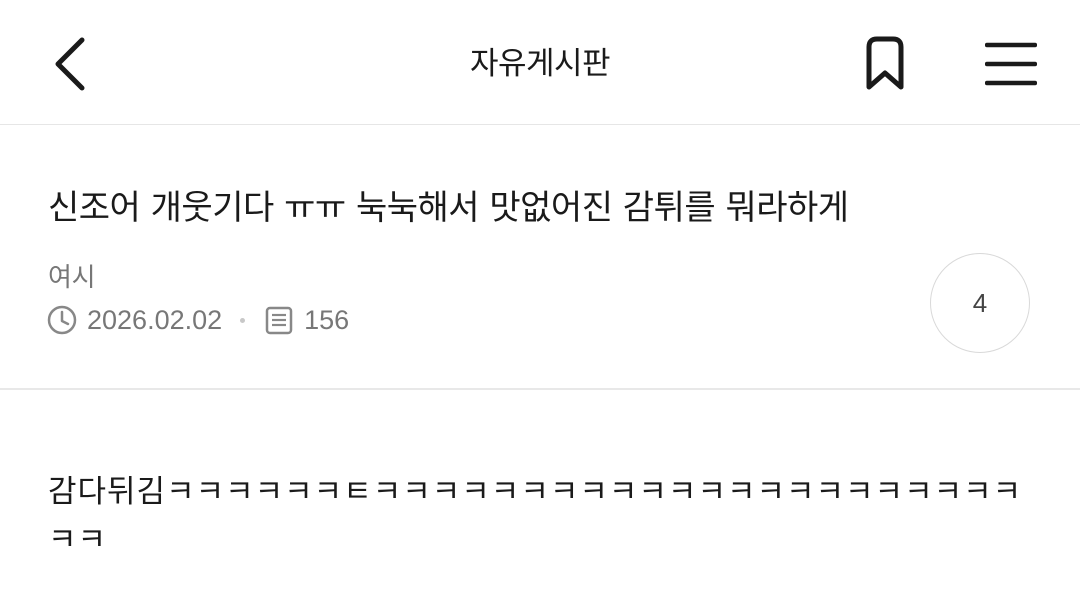 Image resolution: width=1080 pixels, height=603 pixels. Describe the element at coordinates (243, 320) in the screenshot. I see `separator-dot` at that location.